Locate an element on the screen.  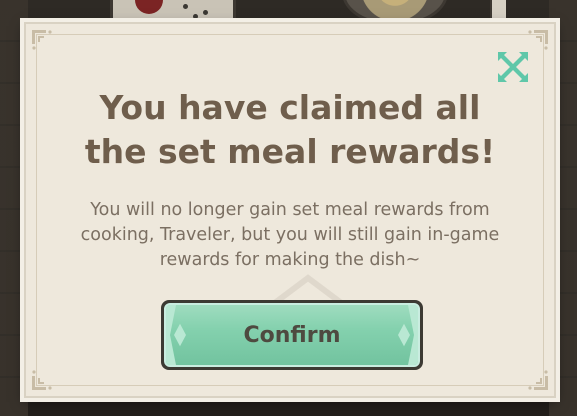
confirm-button-face: Confirm is located at coordinates (292, 335).